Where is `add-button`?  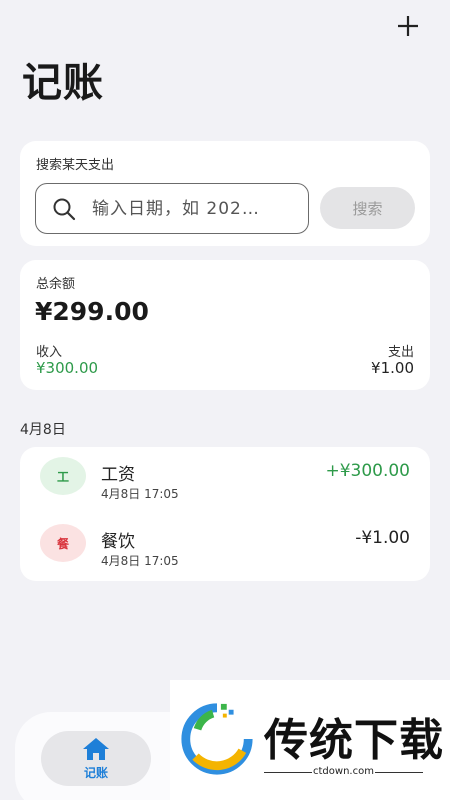 add-button is located at coordinates (408, 26).